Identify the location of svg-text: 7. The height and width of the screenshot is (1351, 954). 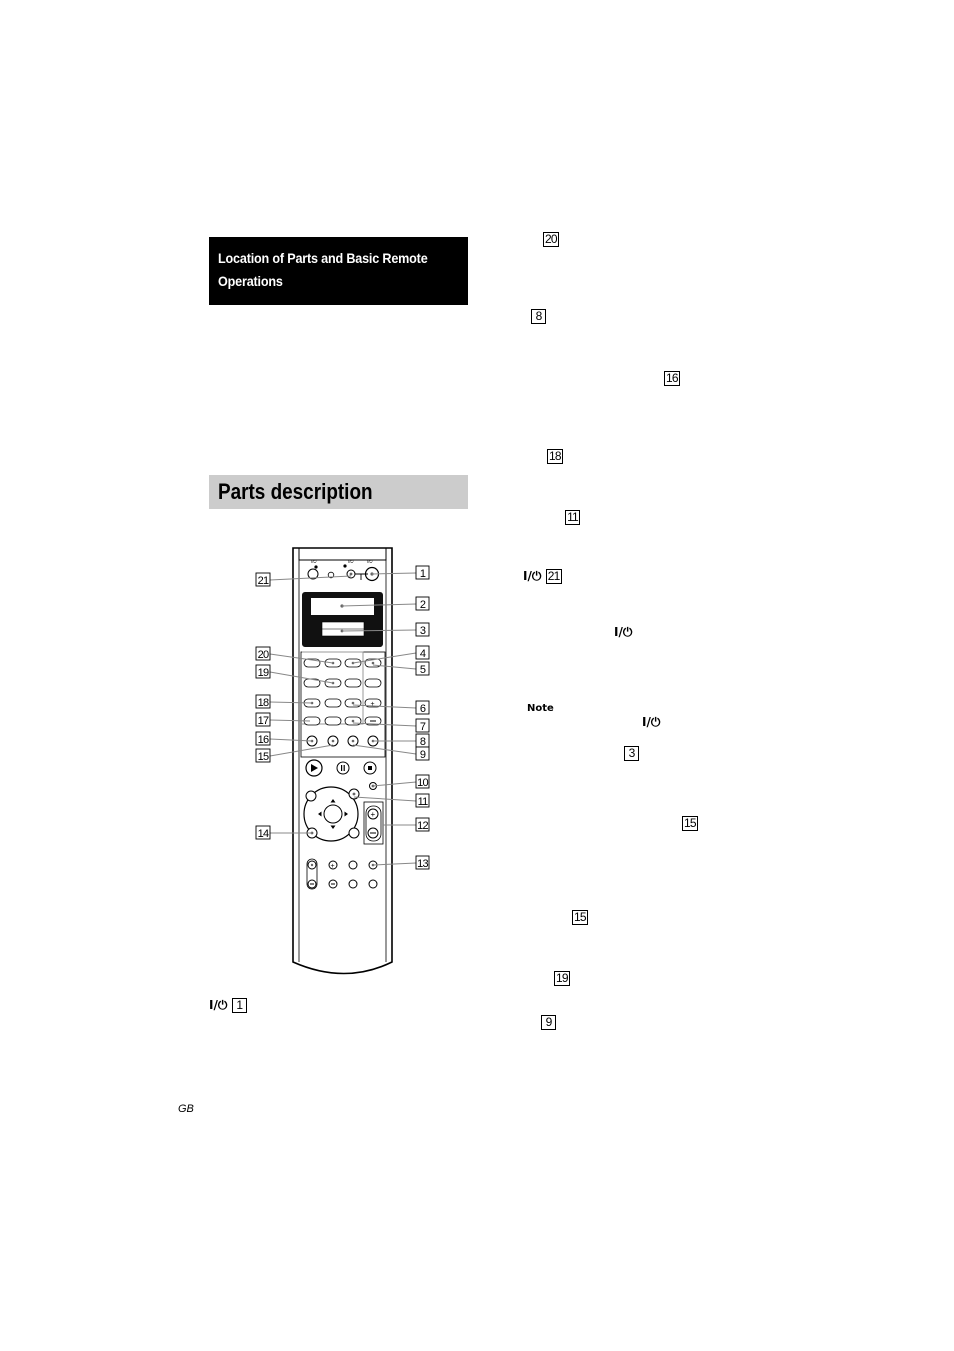
(423, 727).